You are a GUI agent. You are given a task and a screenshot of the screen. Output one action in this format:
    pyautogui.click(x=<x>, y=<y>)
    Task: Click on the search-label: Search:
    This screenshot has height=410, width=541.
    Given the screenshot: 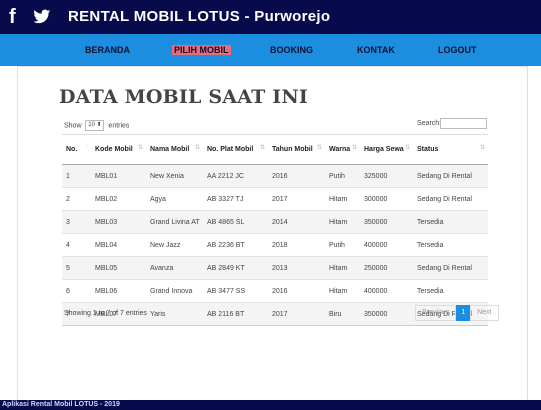 What is the action you would take?
    pyautogui.click(x=429, y=123)
    